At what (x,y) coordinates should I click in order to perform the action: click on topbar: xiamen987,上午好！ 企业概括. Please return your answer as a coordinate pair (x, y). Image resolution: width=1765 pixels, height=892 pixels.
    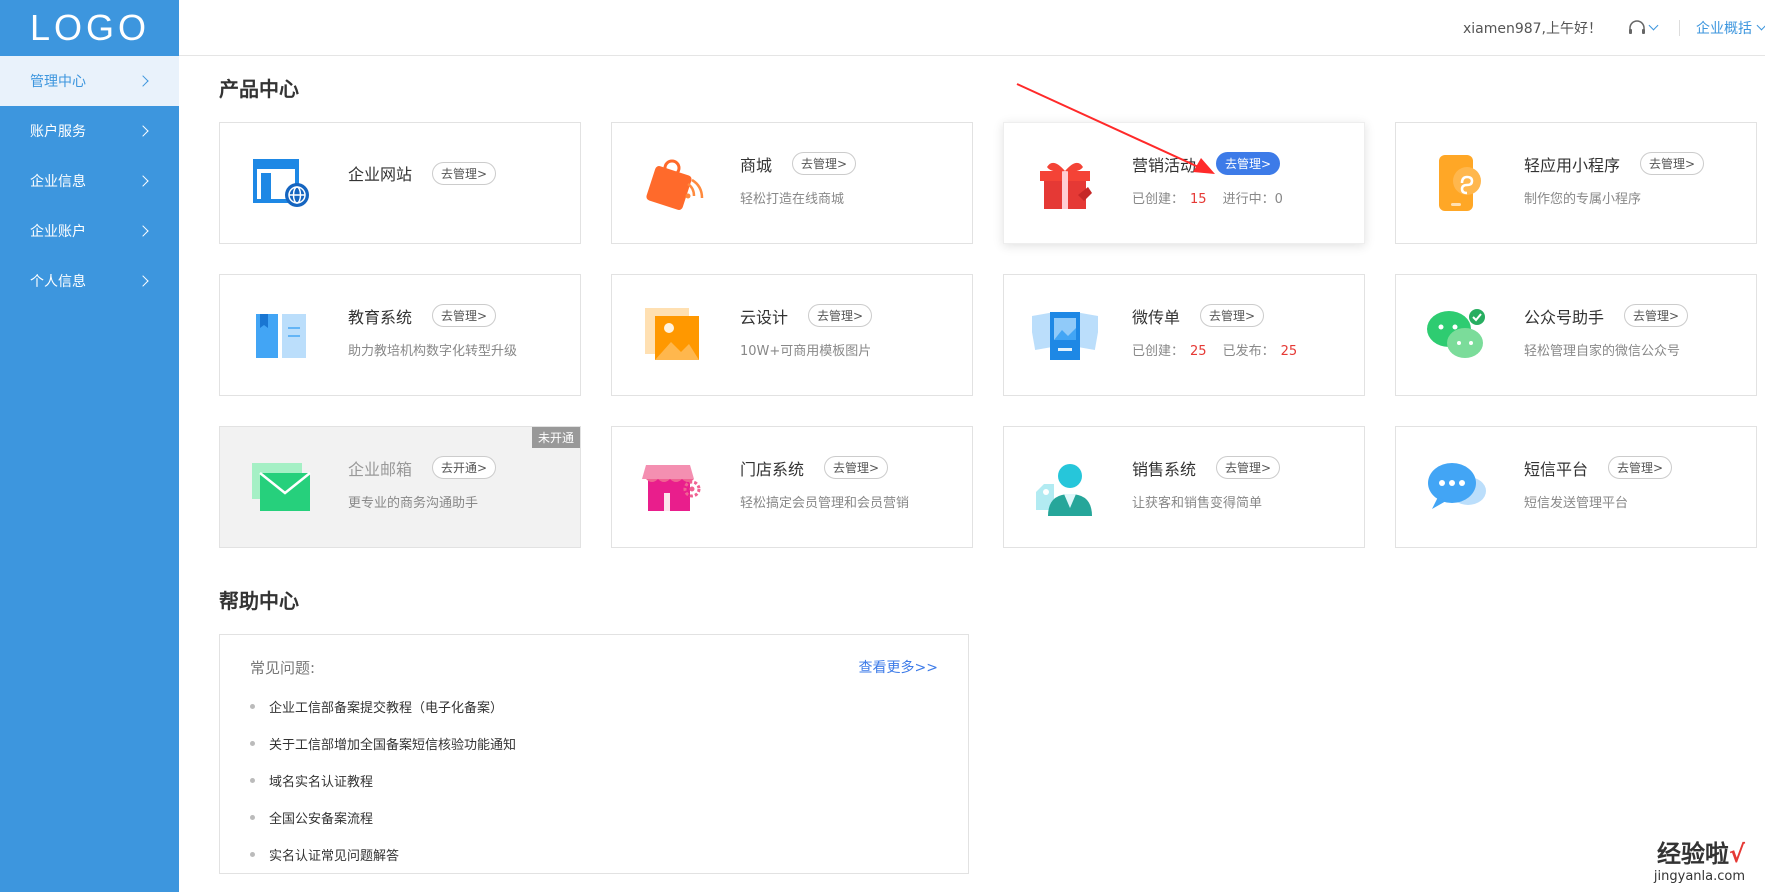
    Looking at the image, I should click on (972, 28).